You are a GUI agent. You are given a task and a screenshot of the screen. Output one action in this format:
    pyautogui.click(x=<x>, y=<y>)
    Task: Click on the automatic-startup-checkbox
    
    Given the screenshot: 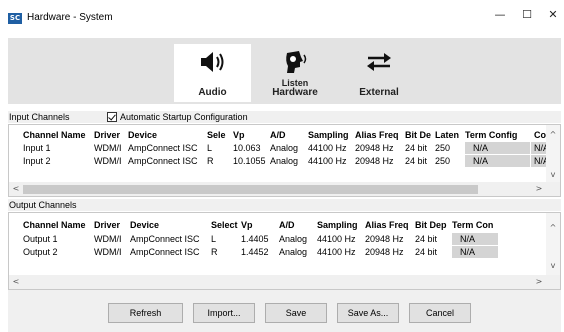 What is the action you would take?
    pyautogui.click(x=112, y=117)
    